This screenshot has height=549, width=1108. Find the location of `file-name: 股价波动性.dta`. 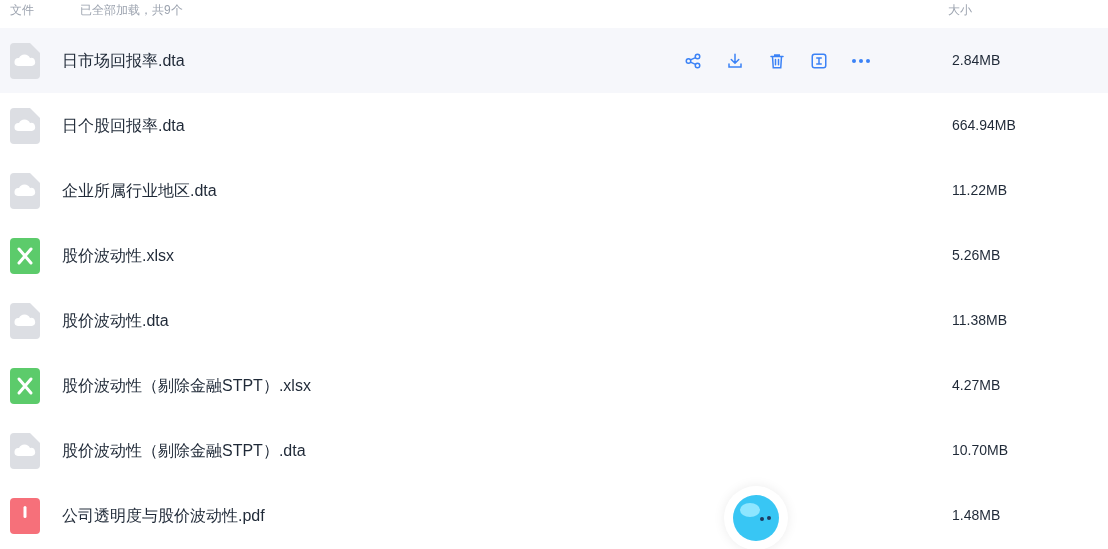

file-name: 股价波动性.dta is located at coordinates (115, 320).